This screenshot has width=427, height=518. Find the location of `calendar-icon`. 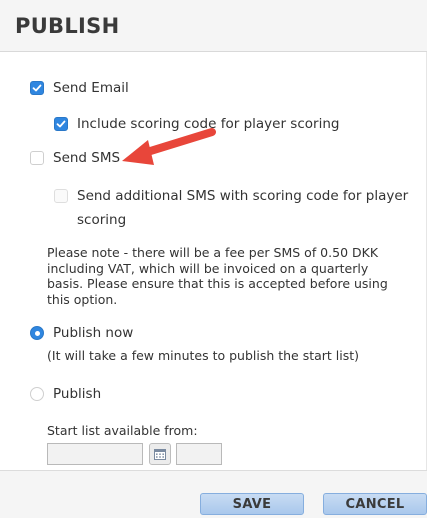

calendar-icon is located at coordinates (160, 454).